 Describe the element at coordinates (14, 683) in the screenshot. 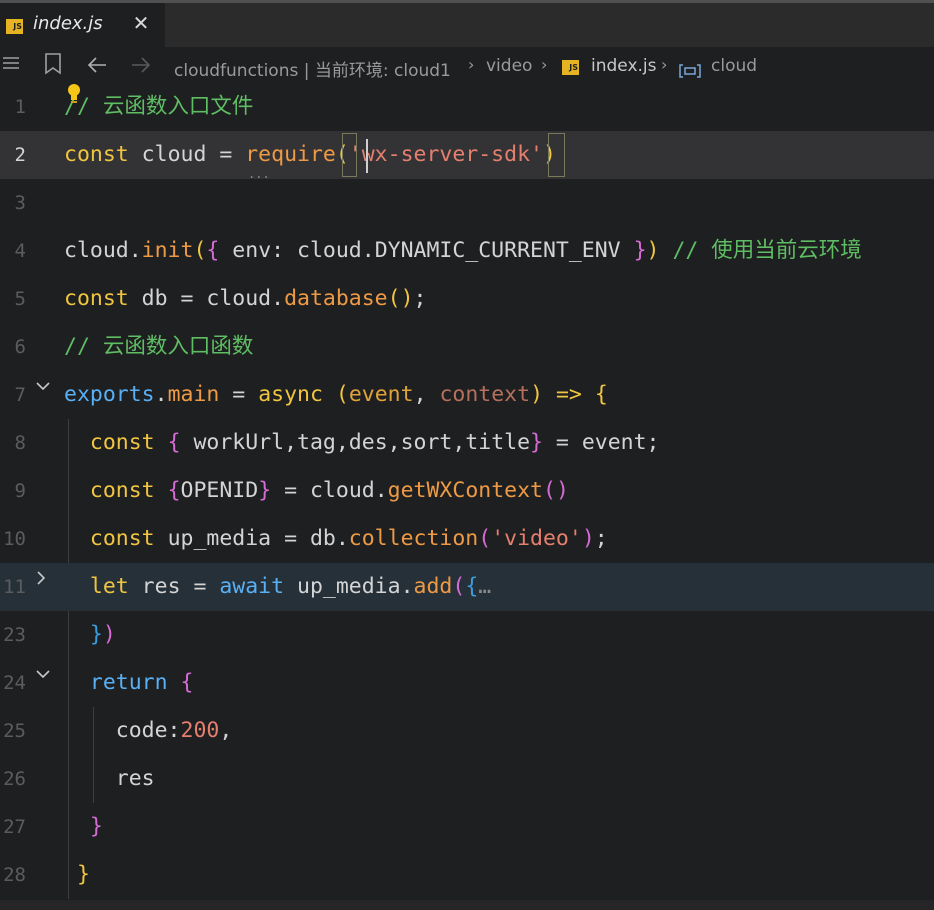

I see `line-number: 24` at that location.